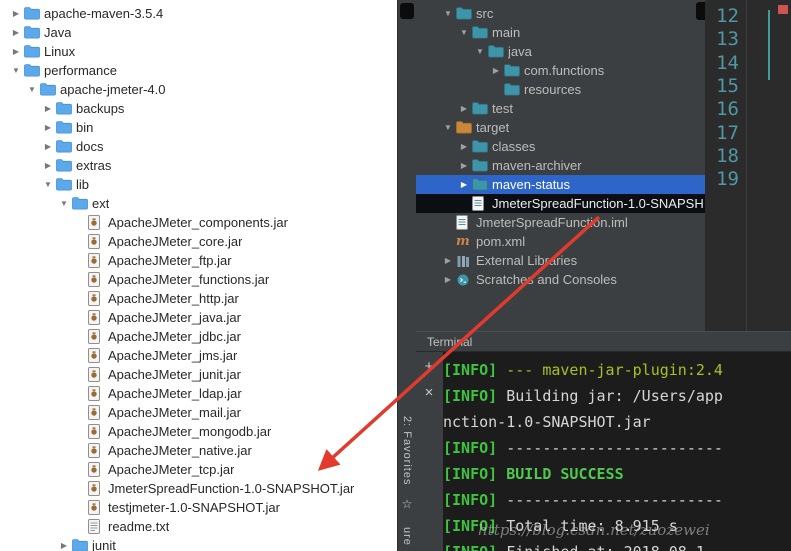  Describe the element at coordinates (198, 543) in the screenshot. I see `finder-item: ▶ junit` at that location.